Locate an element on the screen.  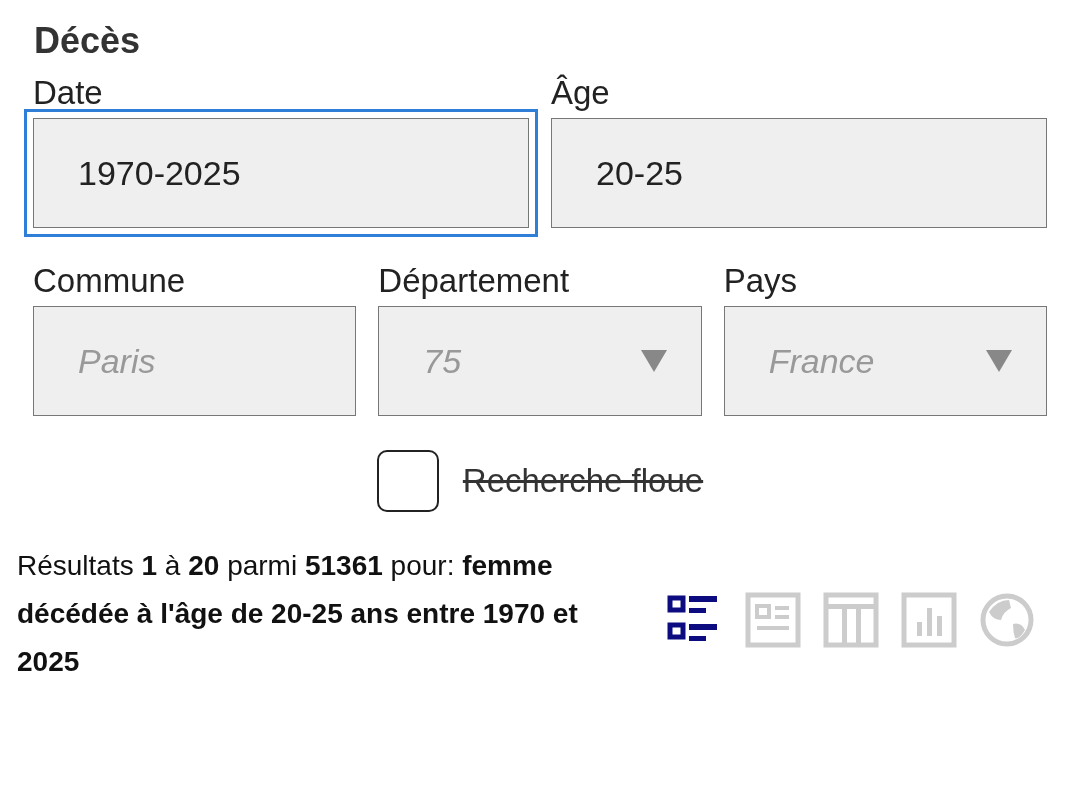
table-view-icon is located at coordinates (851, 620).